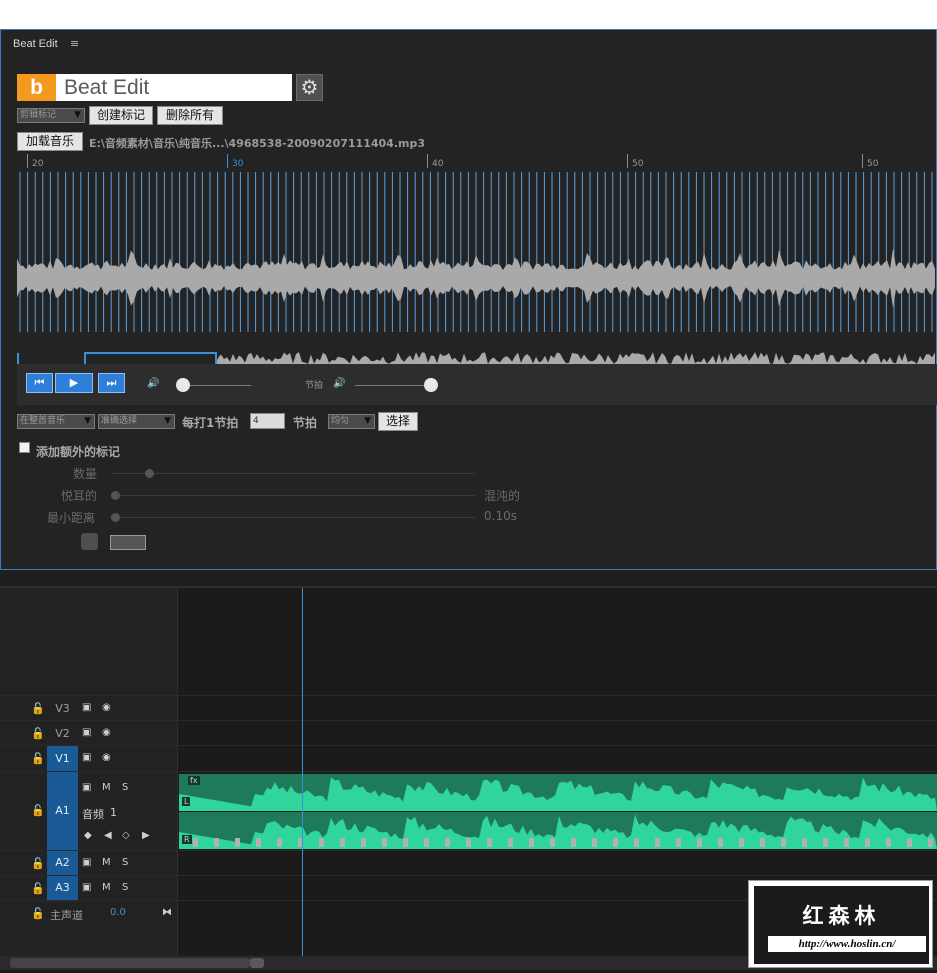 This screenshot has width=937, height=973. Describe the element at coordinates (431, 385) in the screenshot. I see `beat-volume-slider` at that location.